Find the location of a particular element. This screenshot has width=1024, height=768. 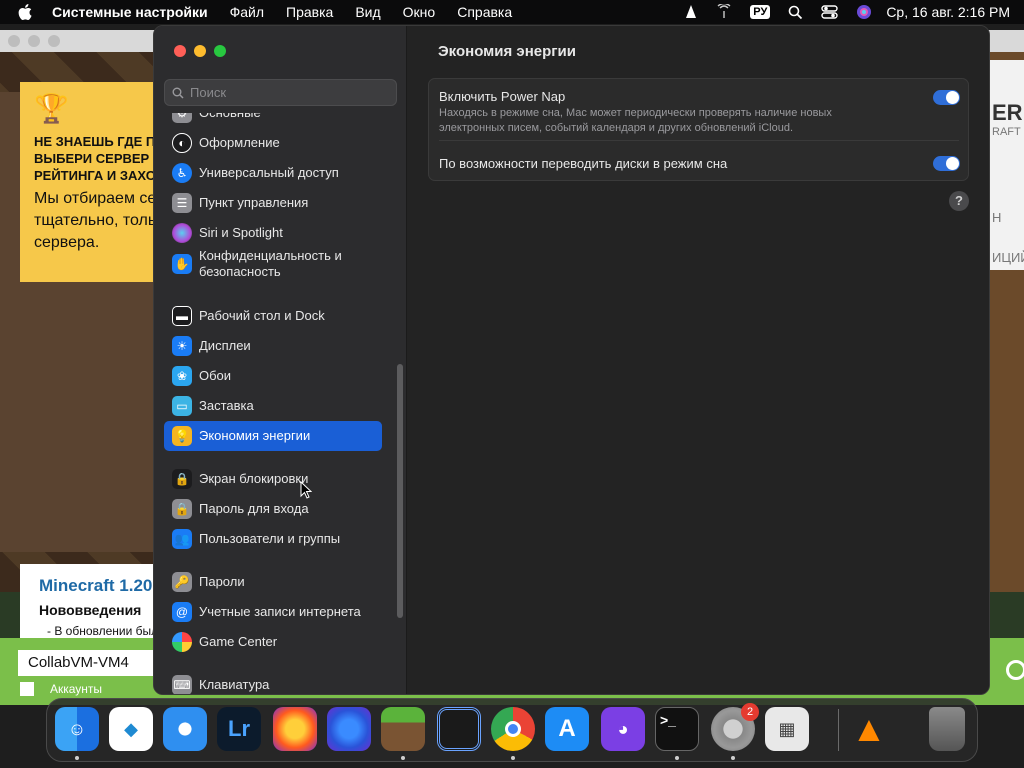

menu-view: Вид is located at coordinates (367, 12).